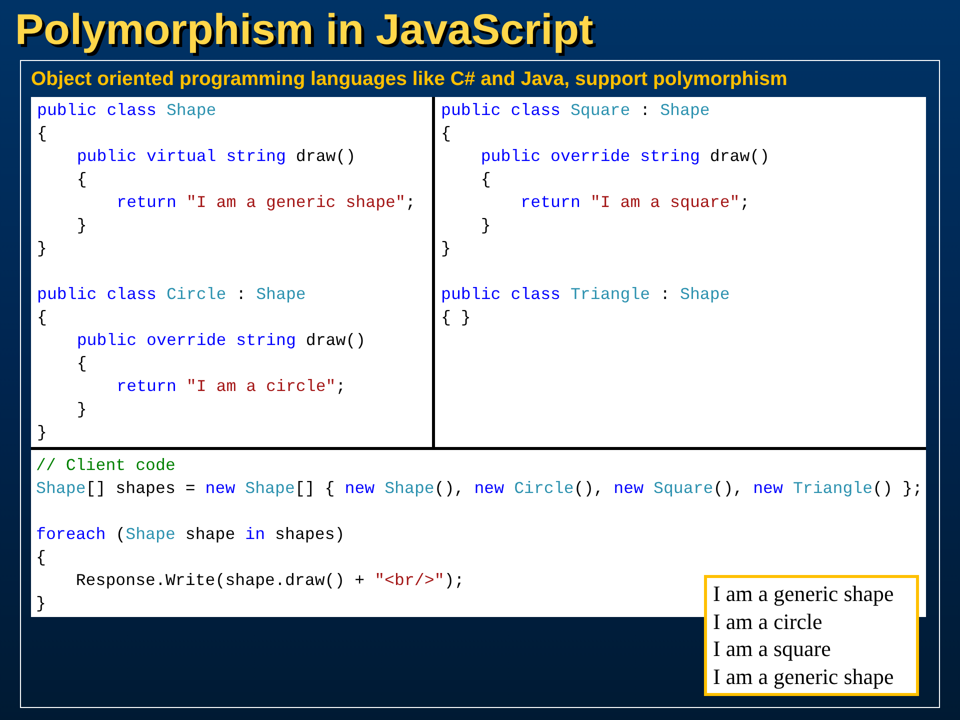 The image size is (960, 720). I want to click on code-line: return "I am a circle";, so click(231, 387).